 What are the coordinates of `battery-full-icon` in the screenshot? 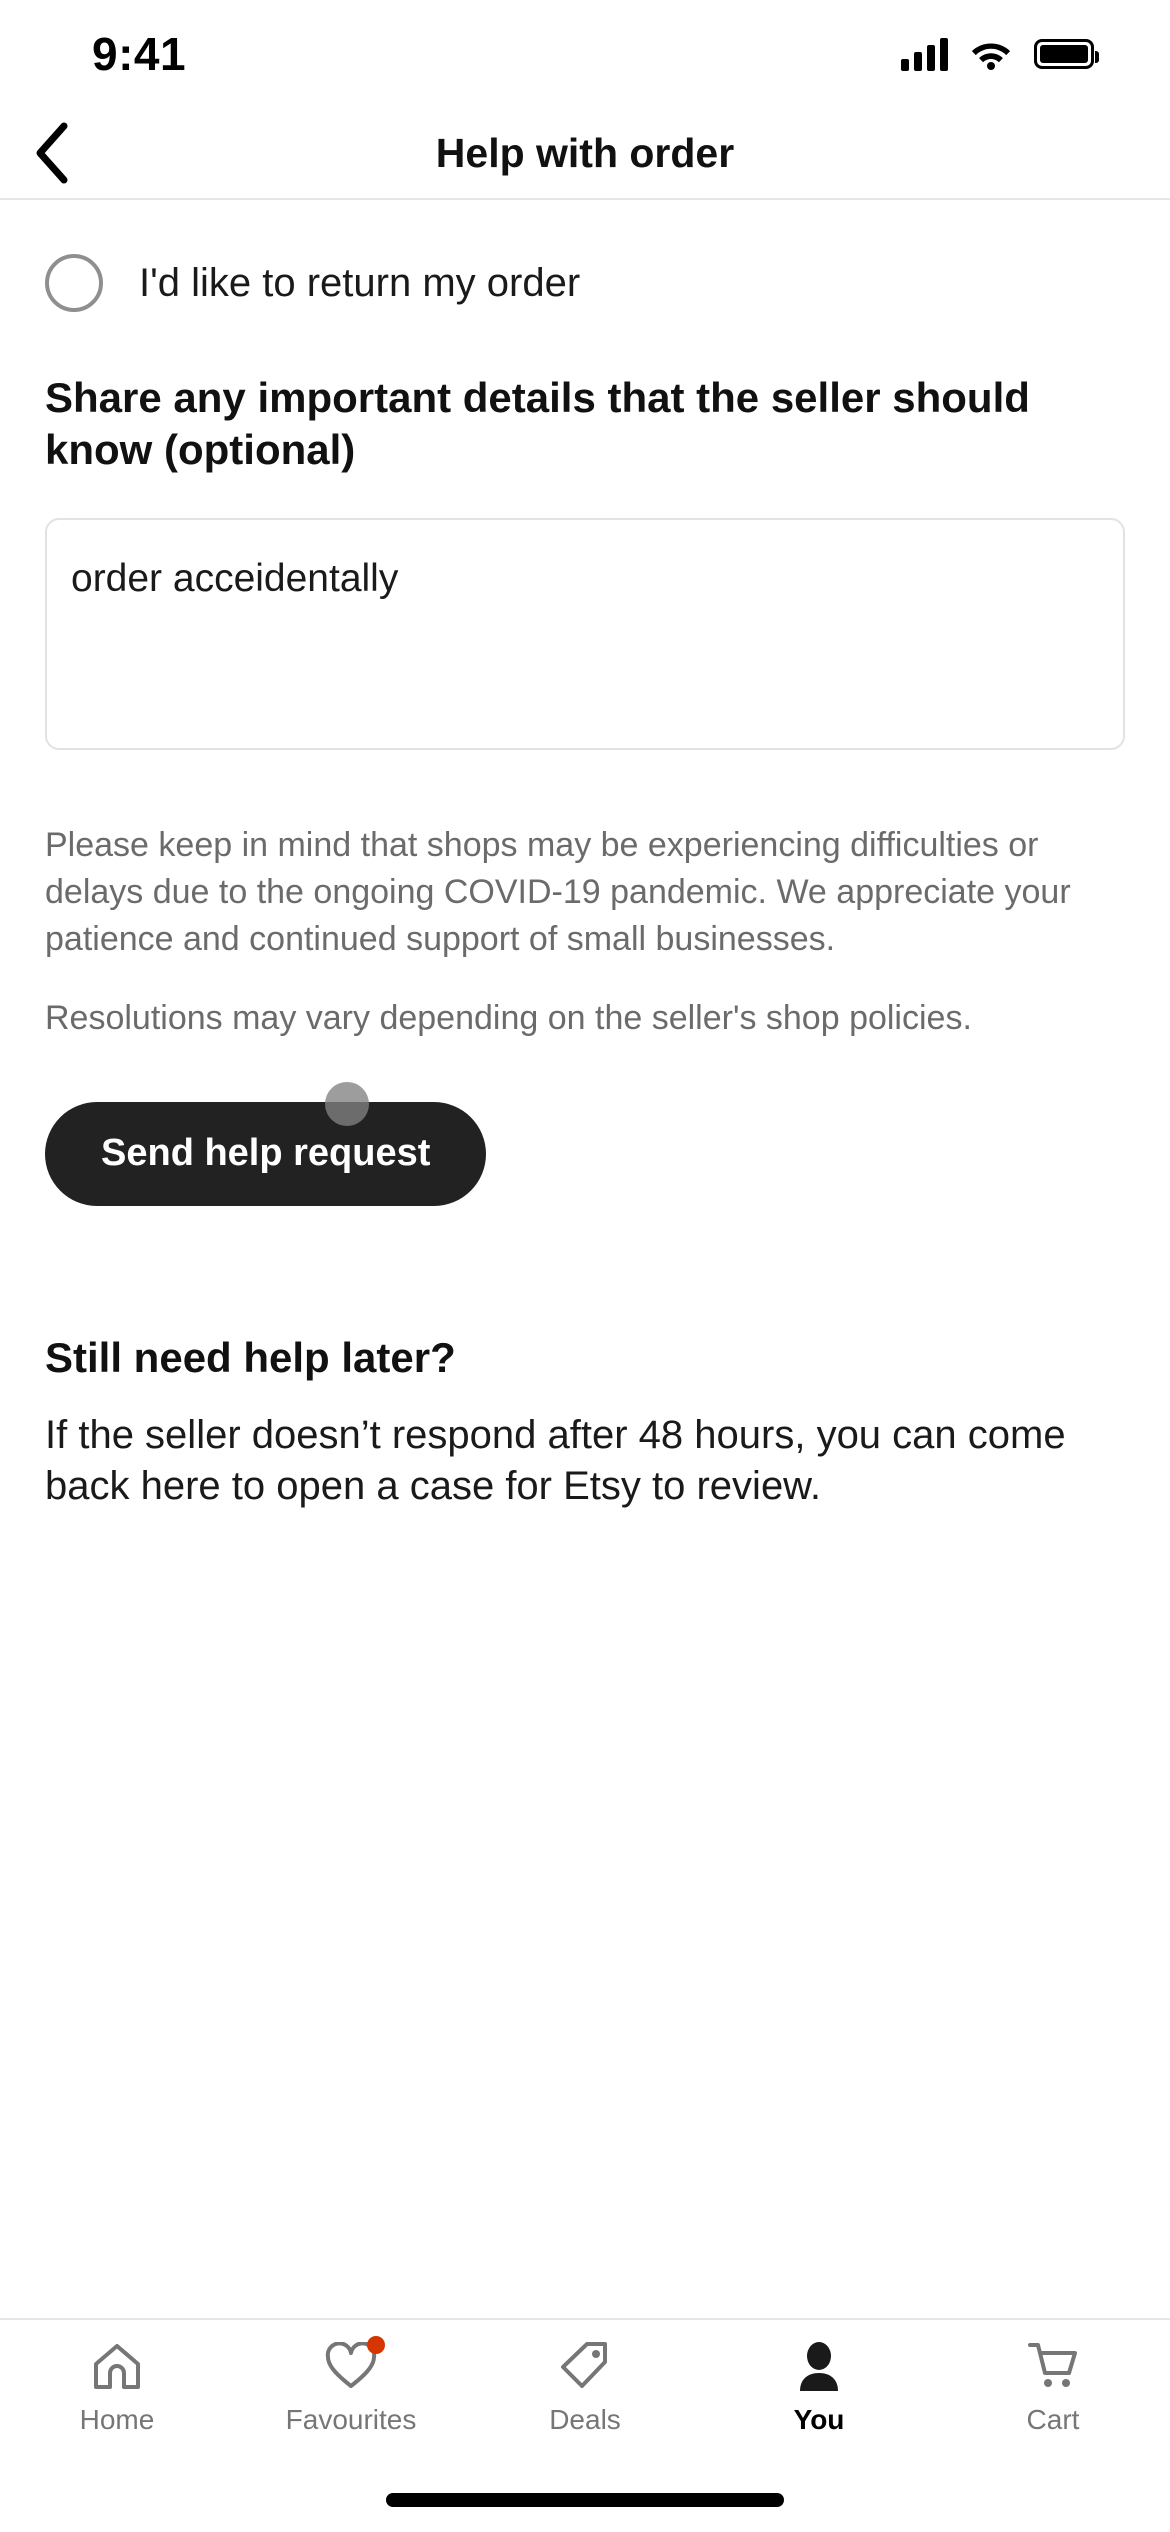 It's located at (1066, 54).